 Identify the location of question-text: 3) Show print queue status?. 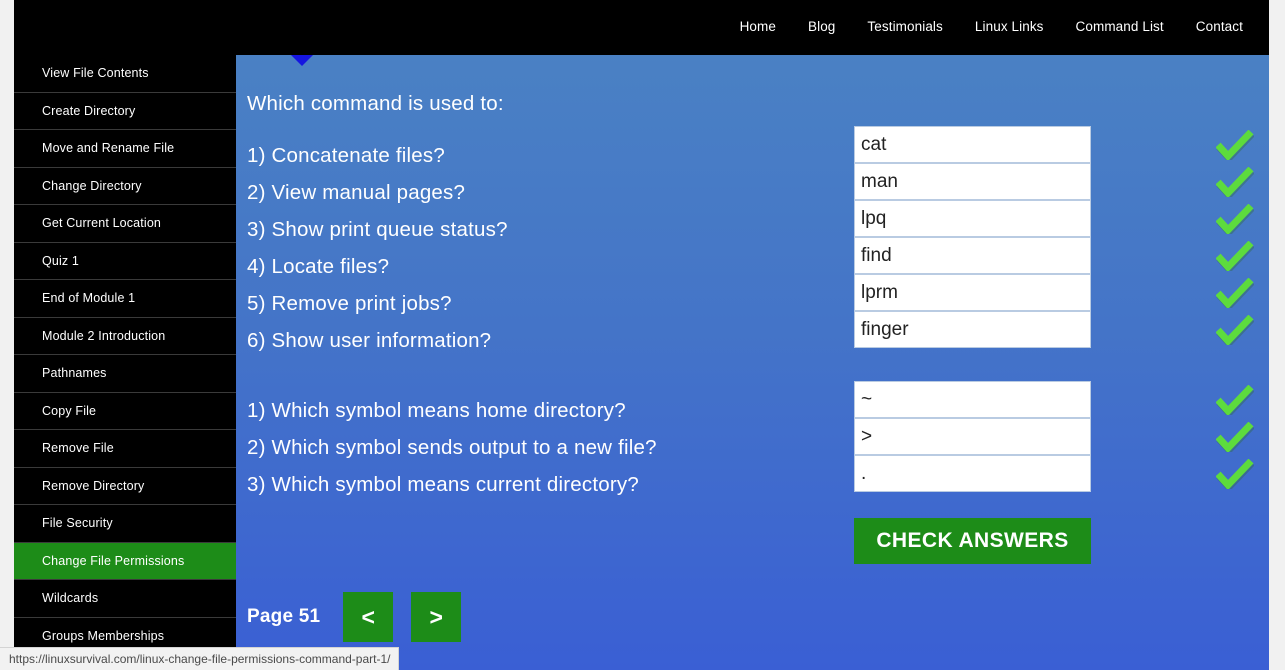
(377, 229).